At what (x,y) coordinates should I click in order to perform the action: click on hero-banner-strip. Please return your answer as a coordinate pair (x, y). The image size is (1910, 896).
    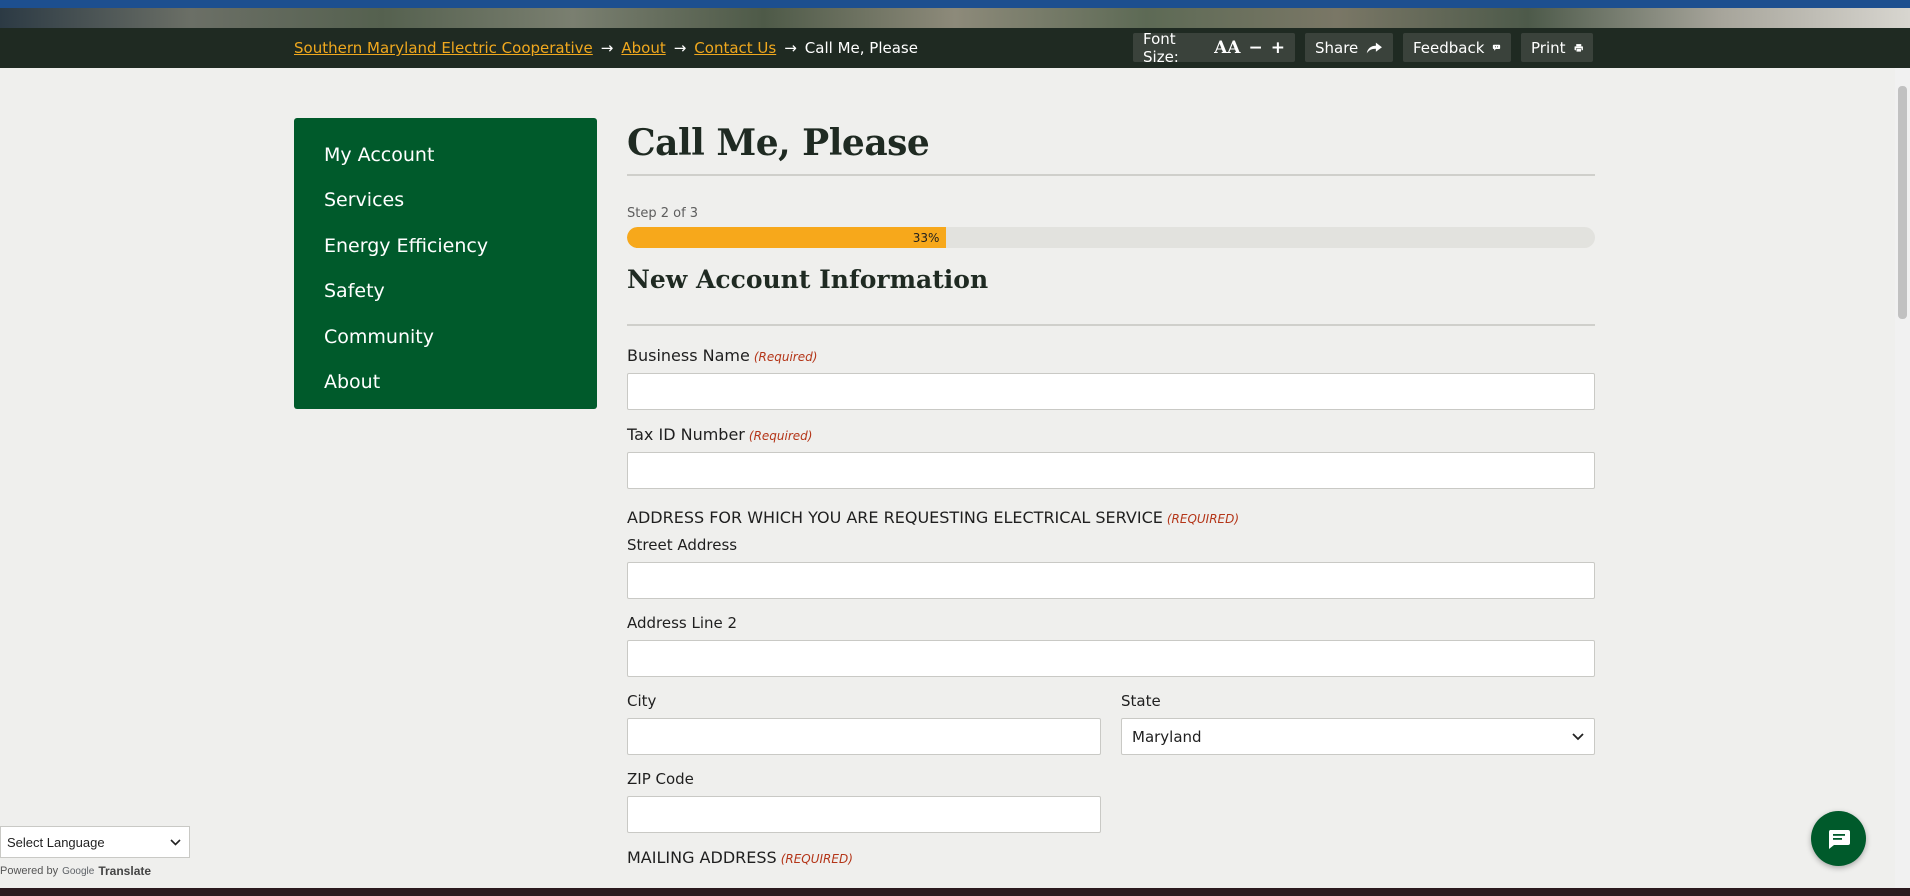
    Looking at the image, I should click on (955, 14).